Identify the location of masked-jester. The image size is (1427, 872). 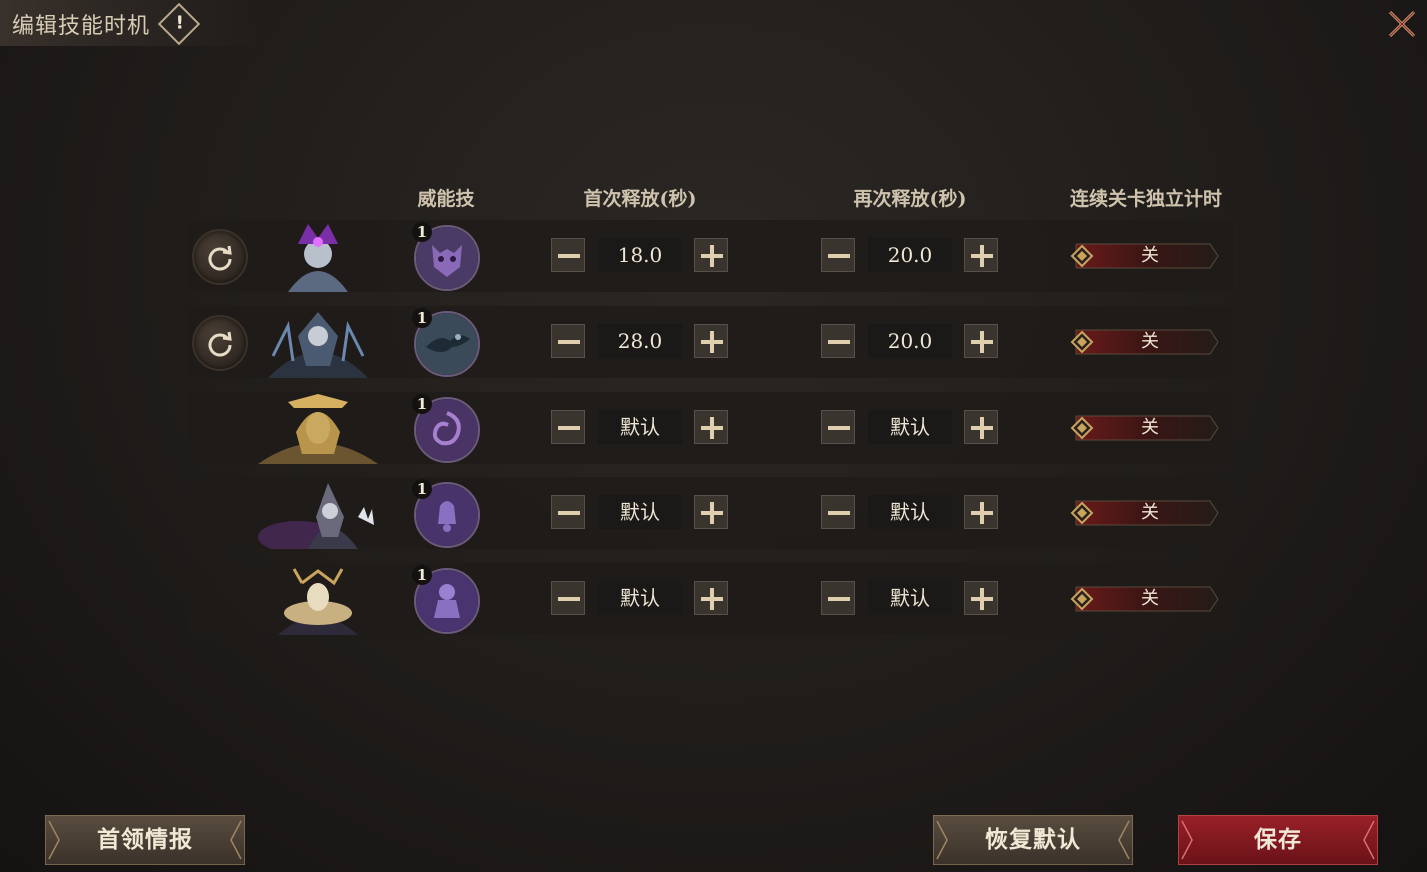
(318, 601).